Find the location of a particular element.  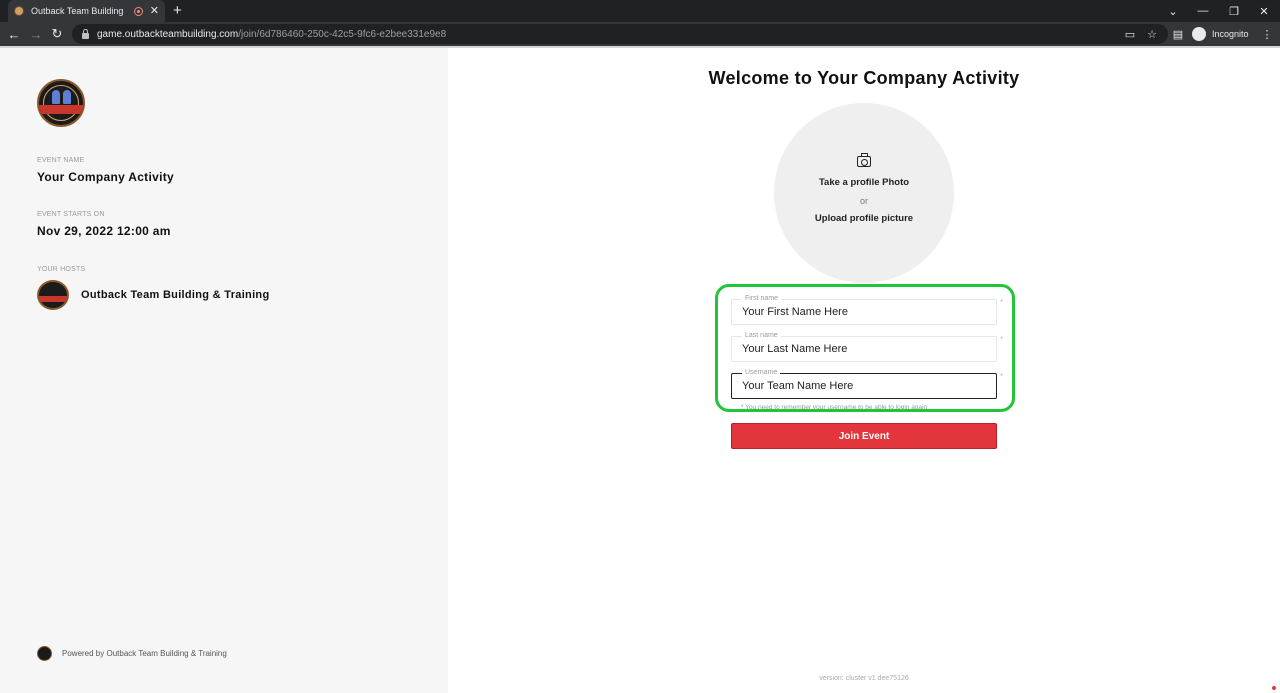

bookmark-star-icon: ☆ is located at coordinates (1152, 34).